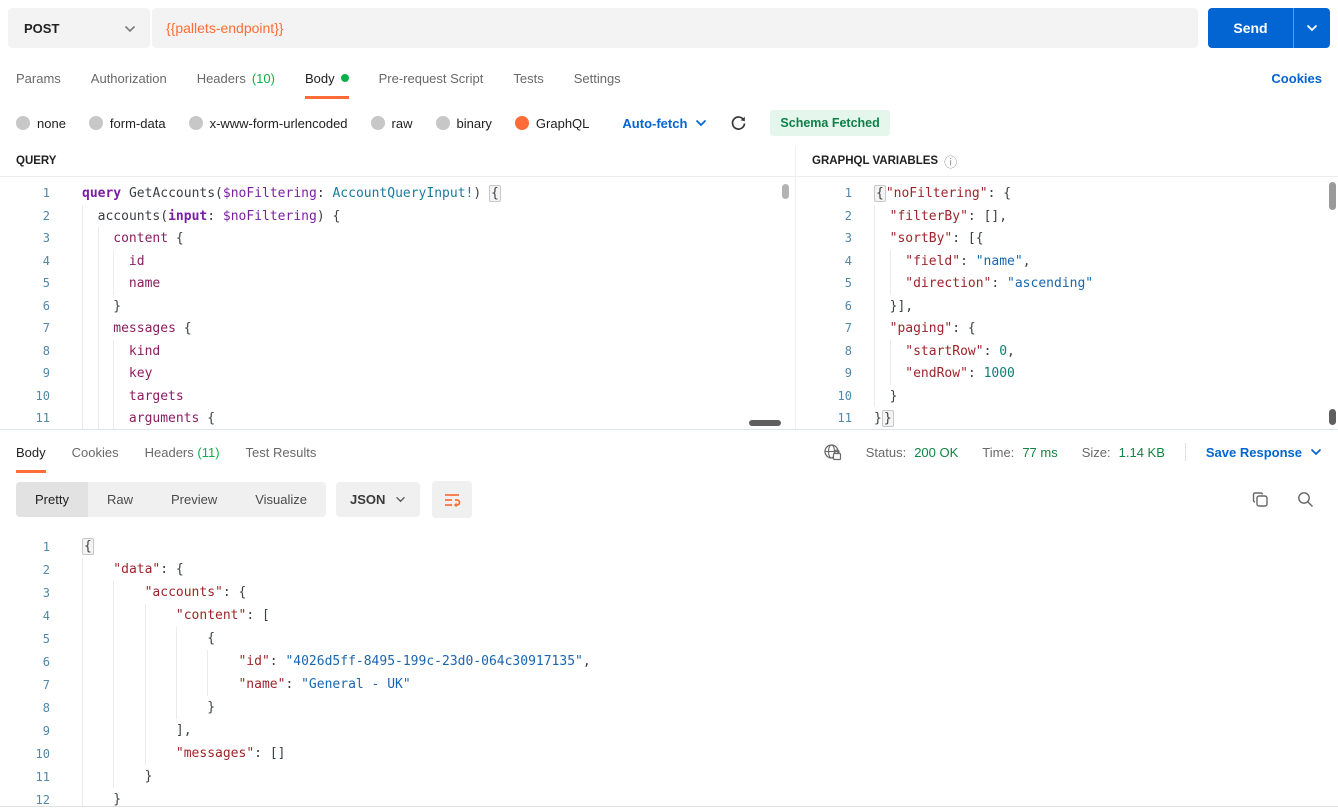 The height and width of the screenshot is (812, 1338). I want to click on divider, so click(1185, 452).